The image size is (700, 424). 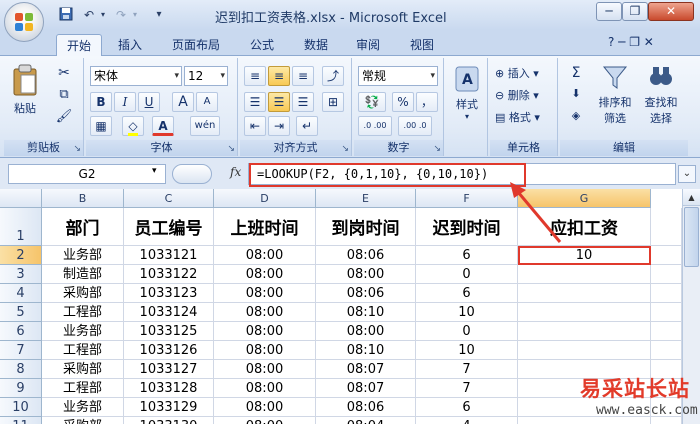 I want to click on undo-icon: ↶, so click(x=89, y=15).